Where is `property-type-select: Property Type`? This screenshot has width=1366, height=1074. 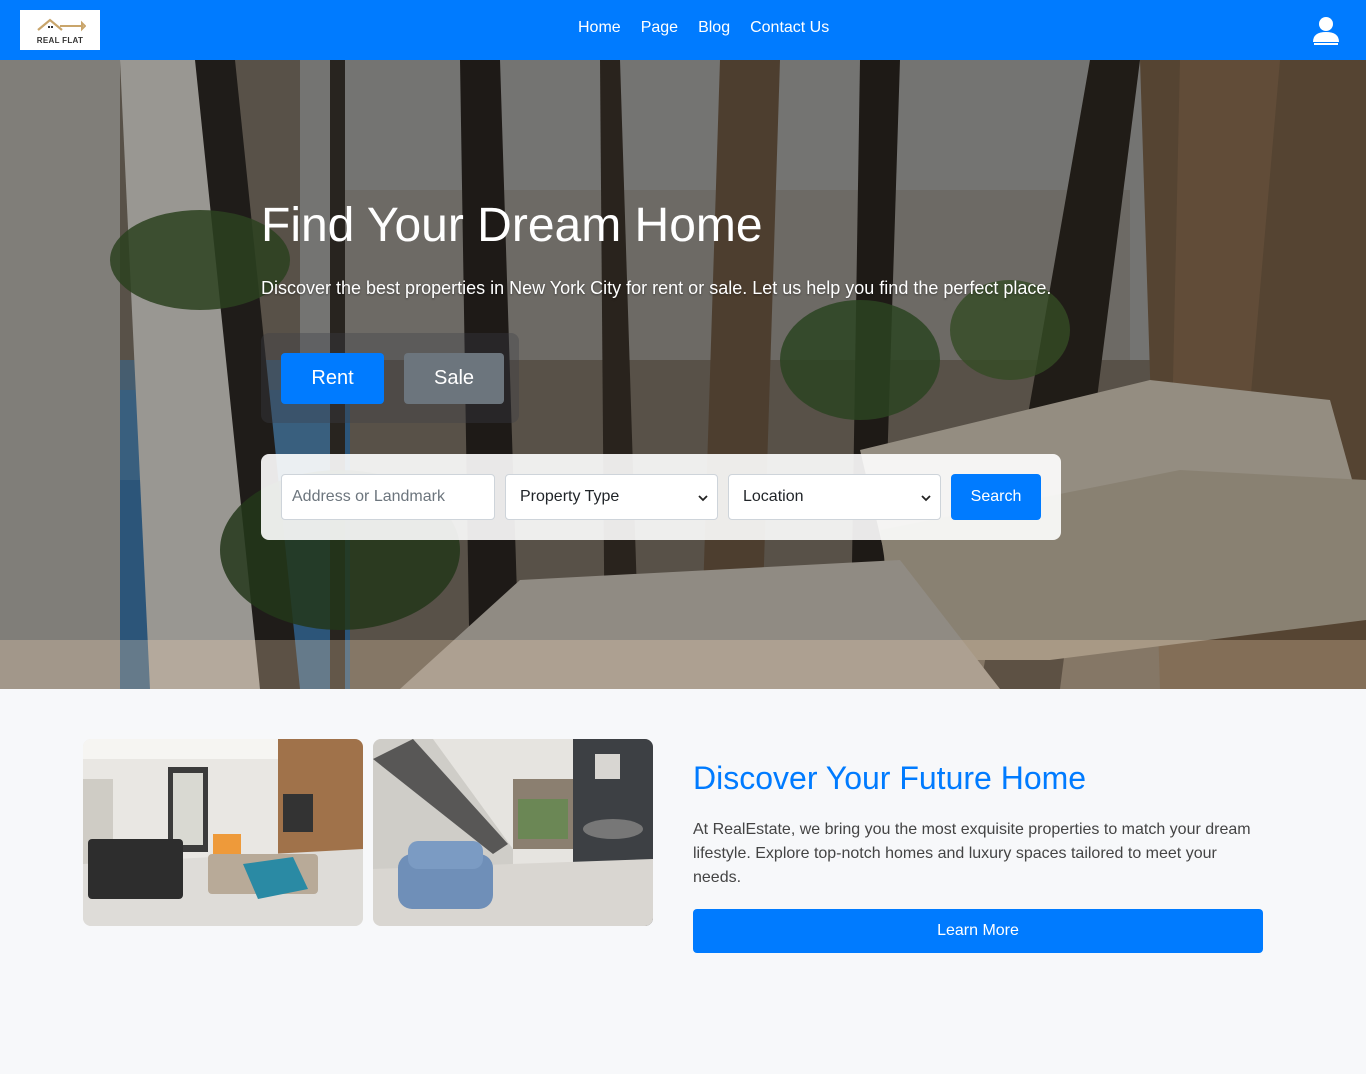
property-type-select: Property Type is located at coordinates (611, 497).